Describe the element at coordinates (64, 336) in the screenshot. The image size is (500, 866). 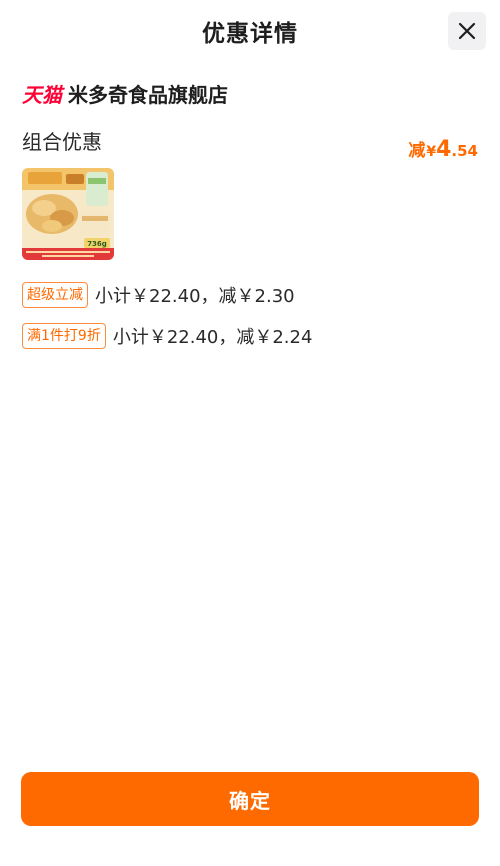
I see `promotion-tag: 满1件打9折` at that location.